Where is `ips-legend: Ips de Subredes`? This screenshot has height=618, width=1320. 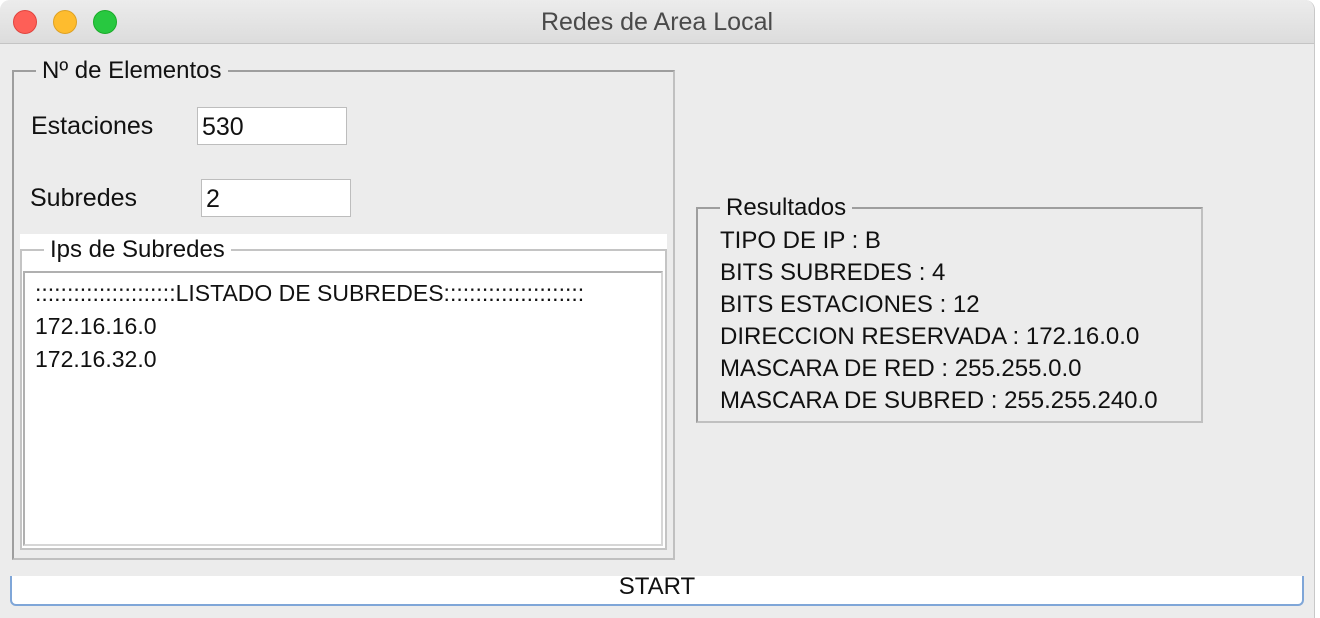
ips-legend: Ips de Subredes is located at coordinates (137, 249).